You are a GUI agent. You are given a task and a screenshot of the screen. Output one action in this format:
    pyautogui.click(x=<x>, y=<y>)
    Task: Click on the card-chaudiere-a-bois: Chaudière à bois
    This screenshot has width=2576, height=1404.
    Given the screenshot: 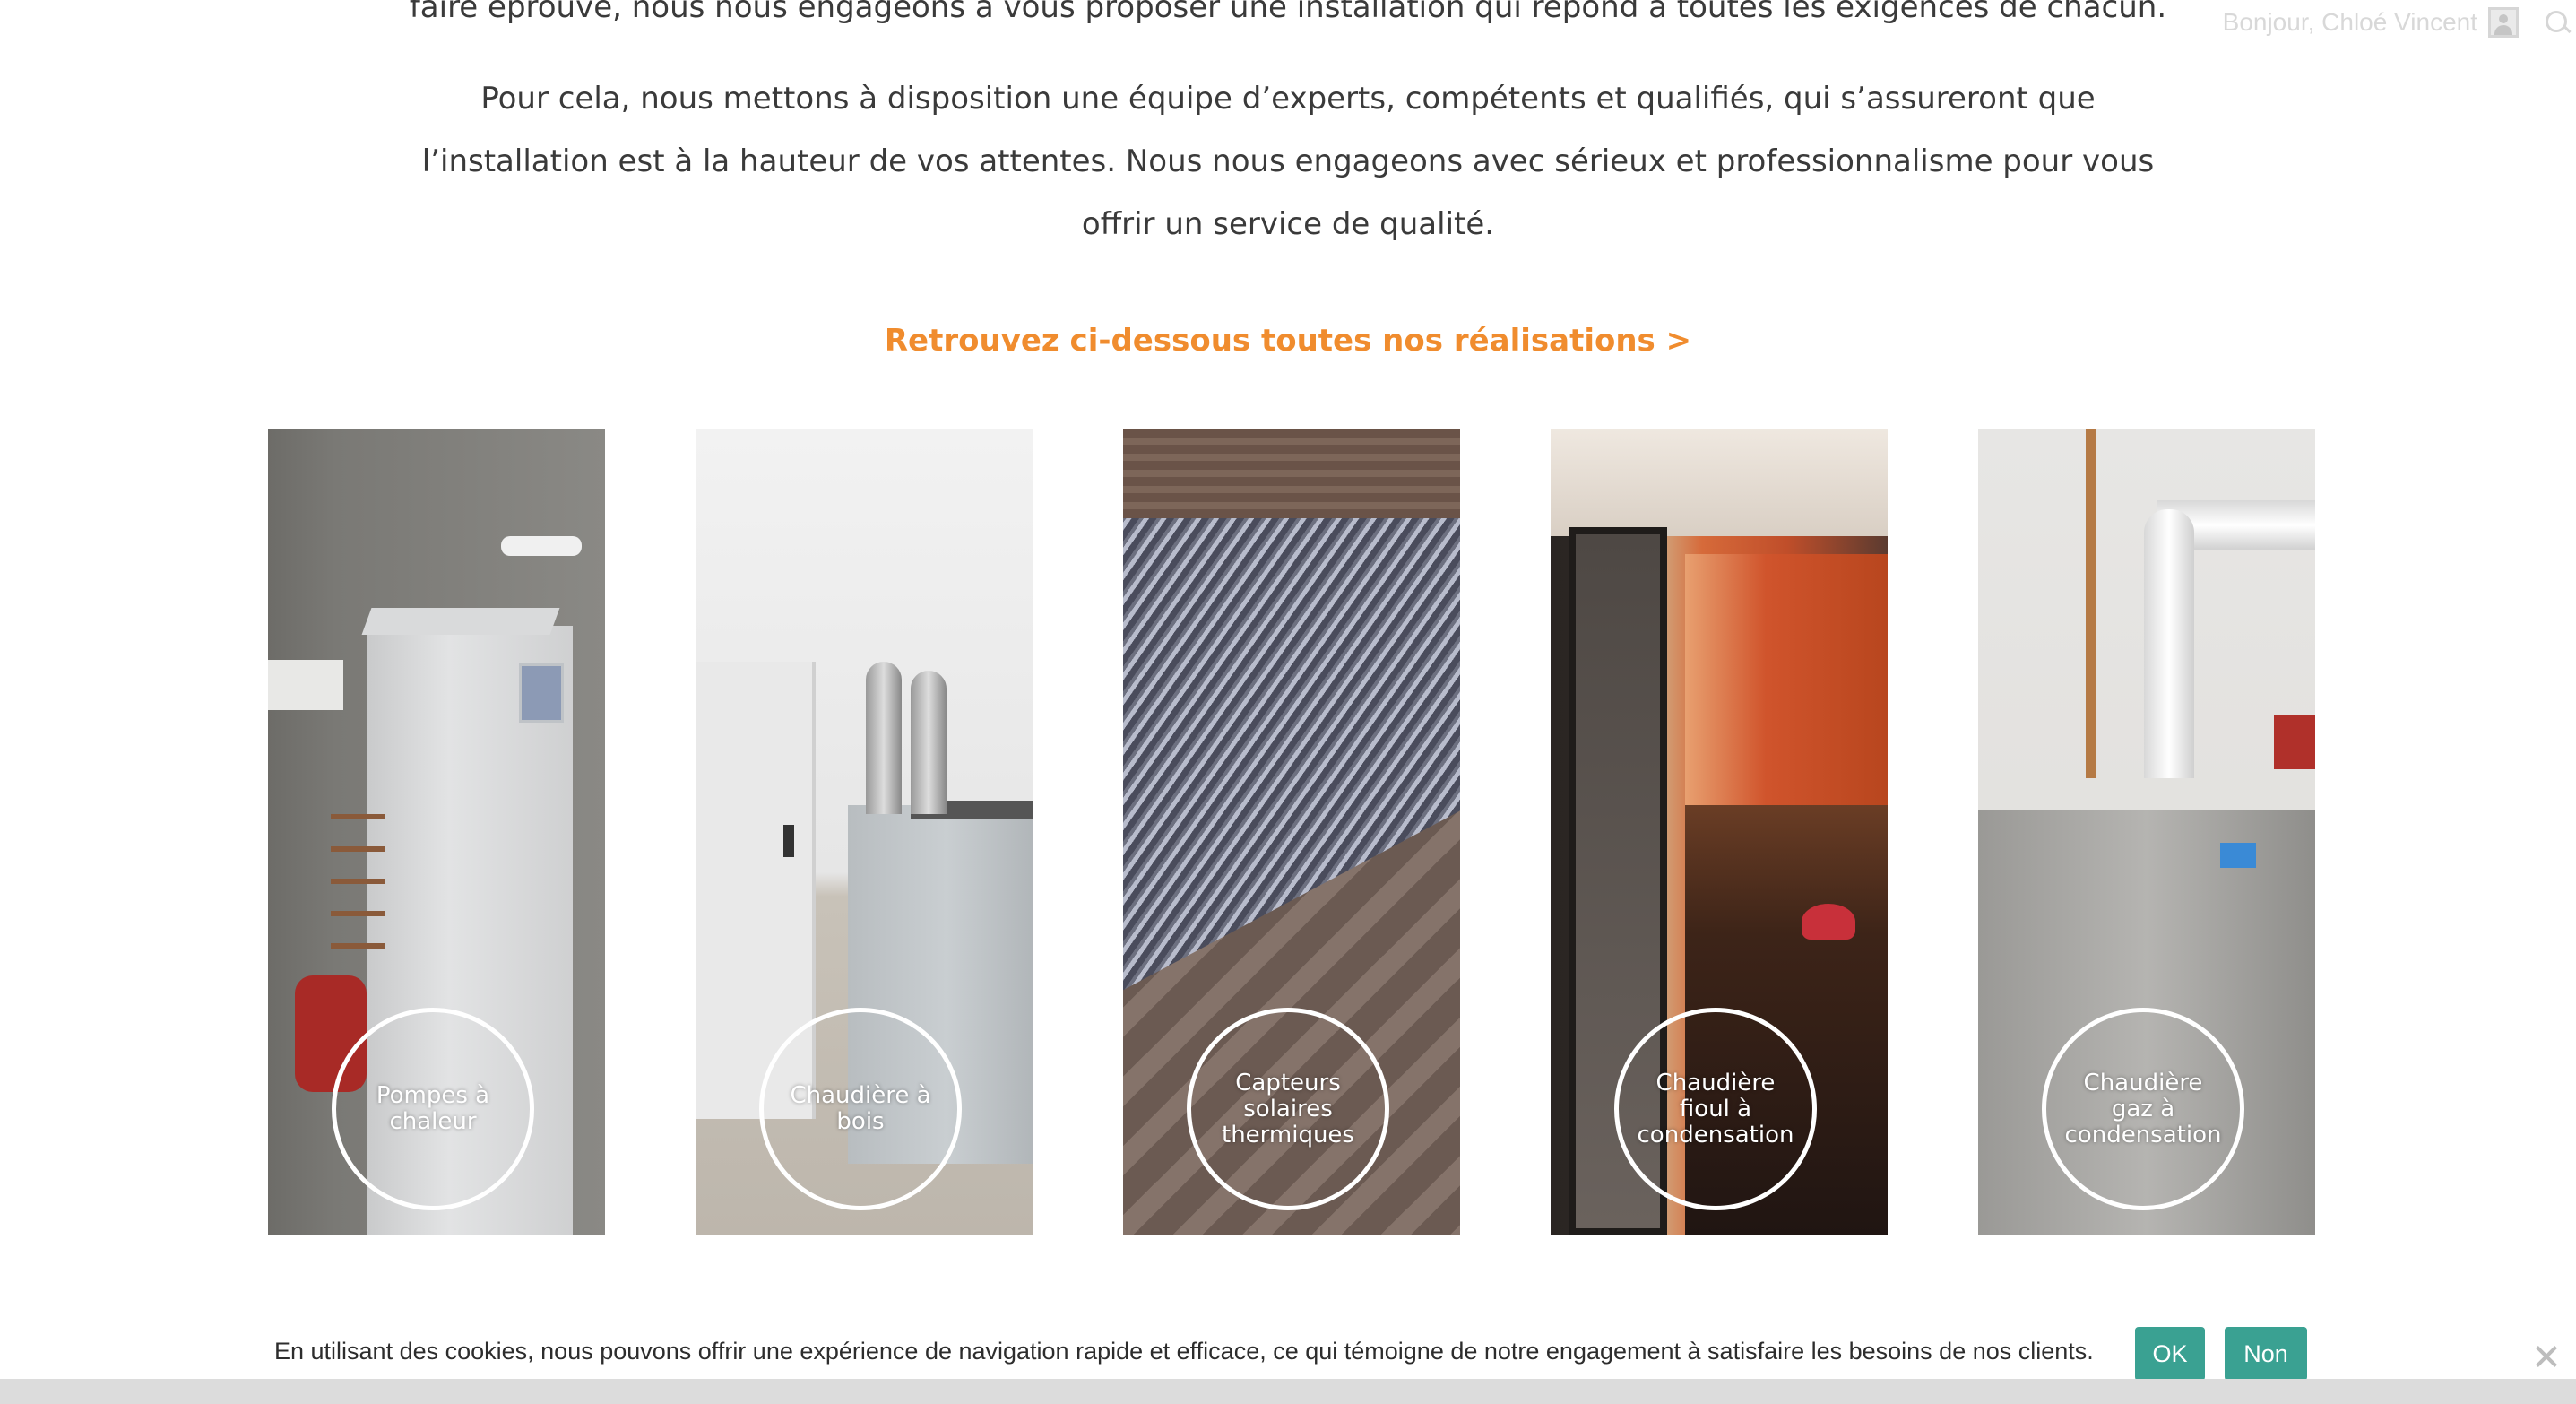 What is the action you would take?
    pyautogui.click(x=864, y=832)
    